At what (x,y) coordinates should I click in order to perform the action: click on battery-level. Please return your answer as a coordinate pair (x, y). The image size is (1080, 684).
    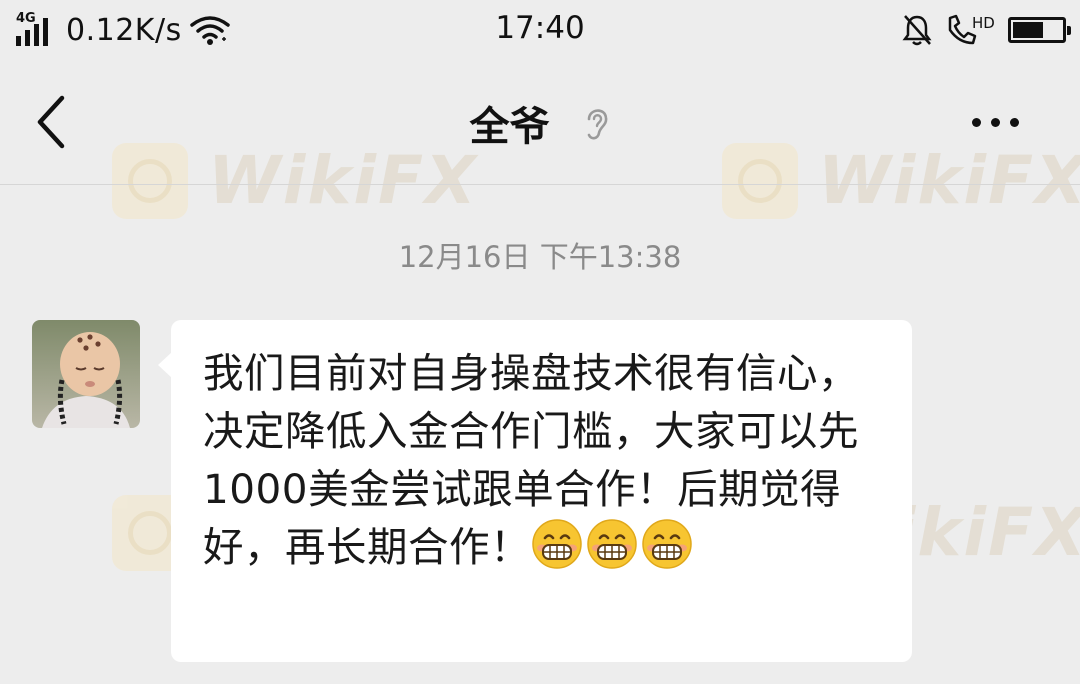
    Looking at the image, I should click on (1028, 30).